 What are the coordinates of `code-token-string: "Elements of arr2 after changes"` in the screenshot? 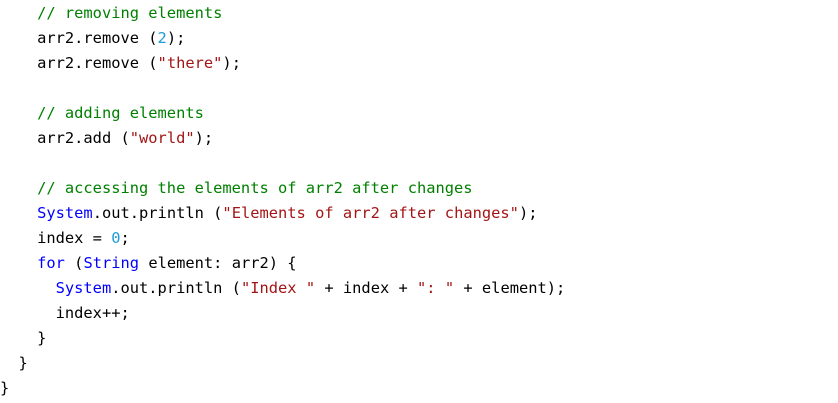 It's located at (370, 213).